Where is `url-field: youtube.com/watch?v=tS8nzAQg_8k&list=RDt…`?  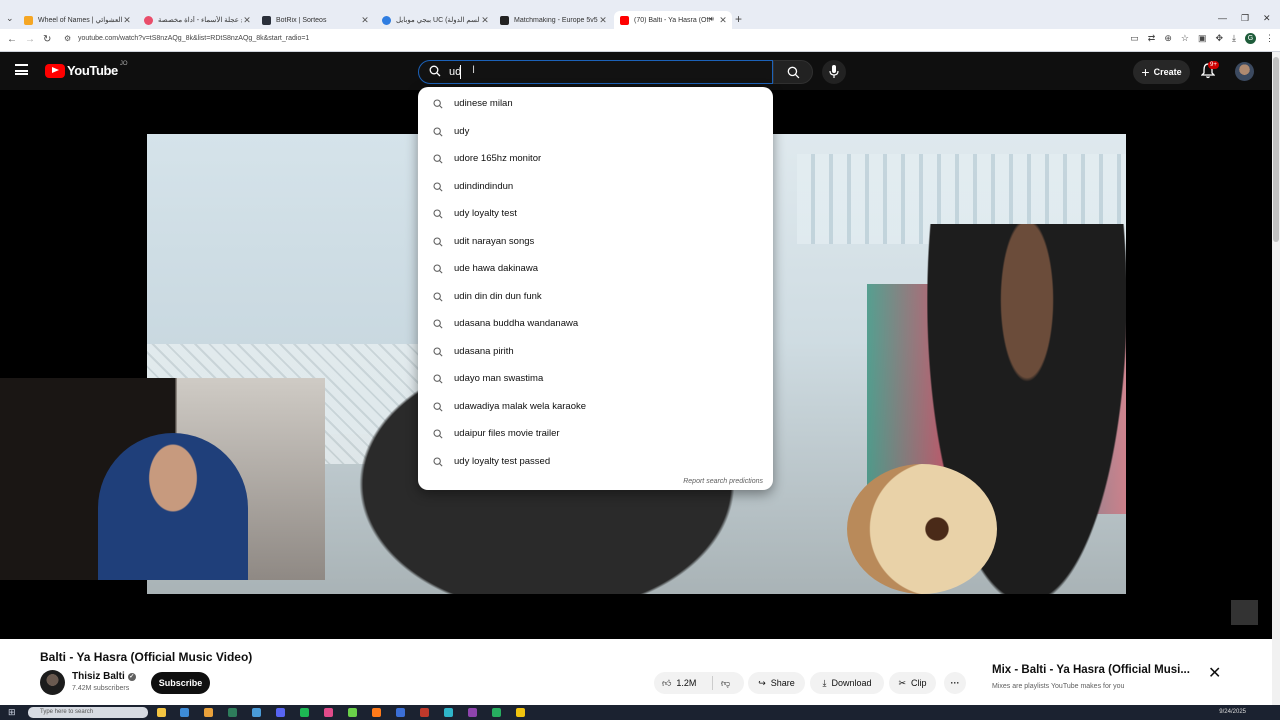 url-field: youtube.com/watch?v=tS8nzAQg_8k&list=RDt… is located at coordinates (193, 38).